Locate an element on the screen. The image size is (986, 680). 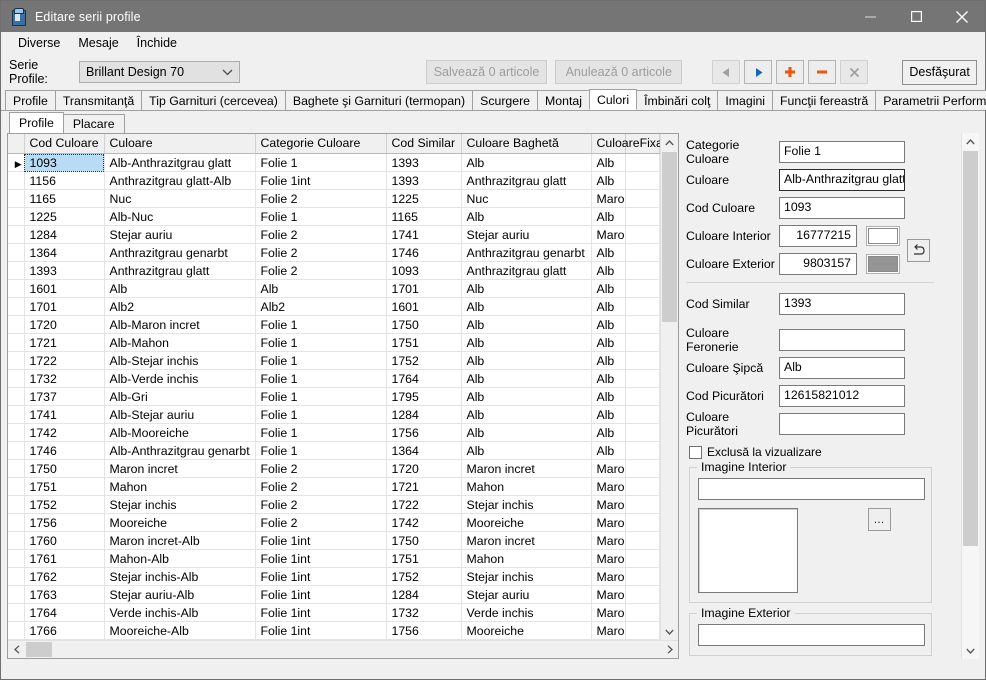
table-cell: Folie 2 is located at coordinates (321, 486).